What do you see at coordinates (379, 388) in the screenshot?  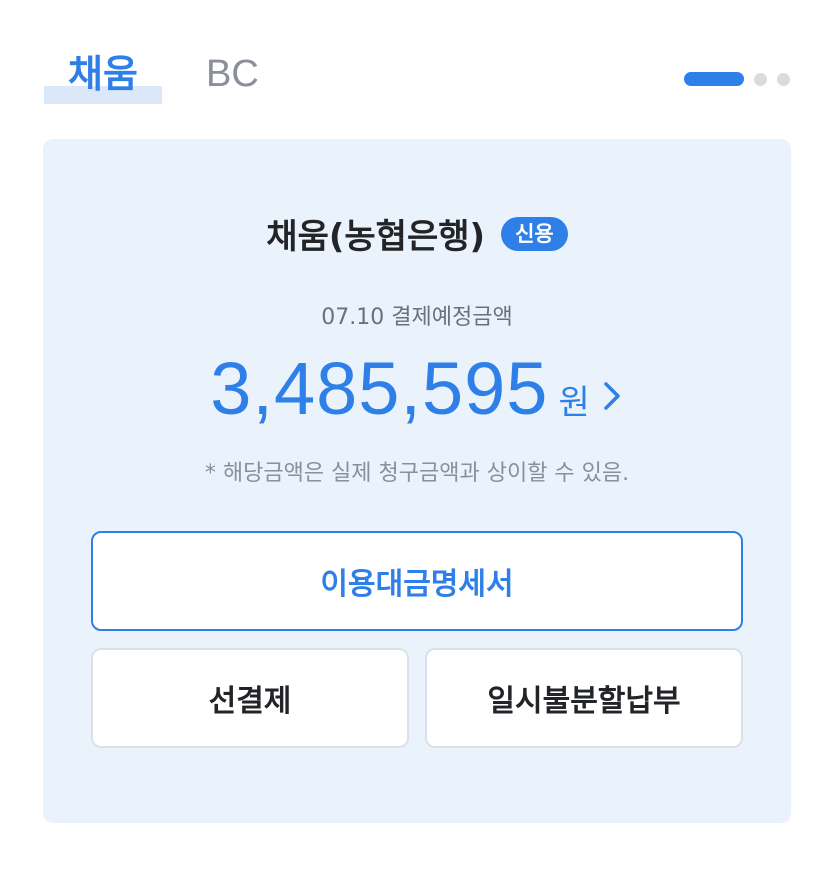 I see `payment-amount: 3,485,595` at bounding box center [379, 388].